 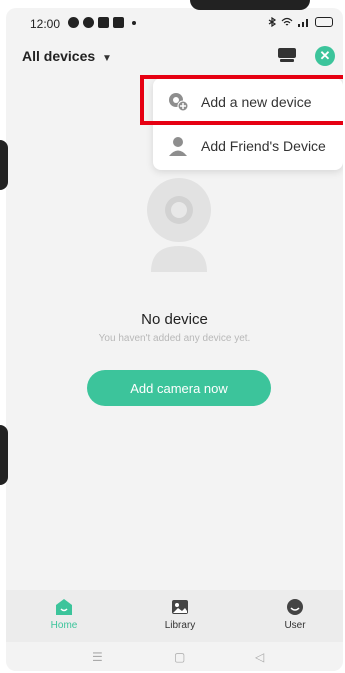 I want to click on nav-label: Library, so click(x=180, y=625).